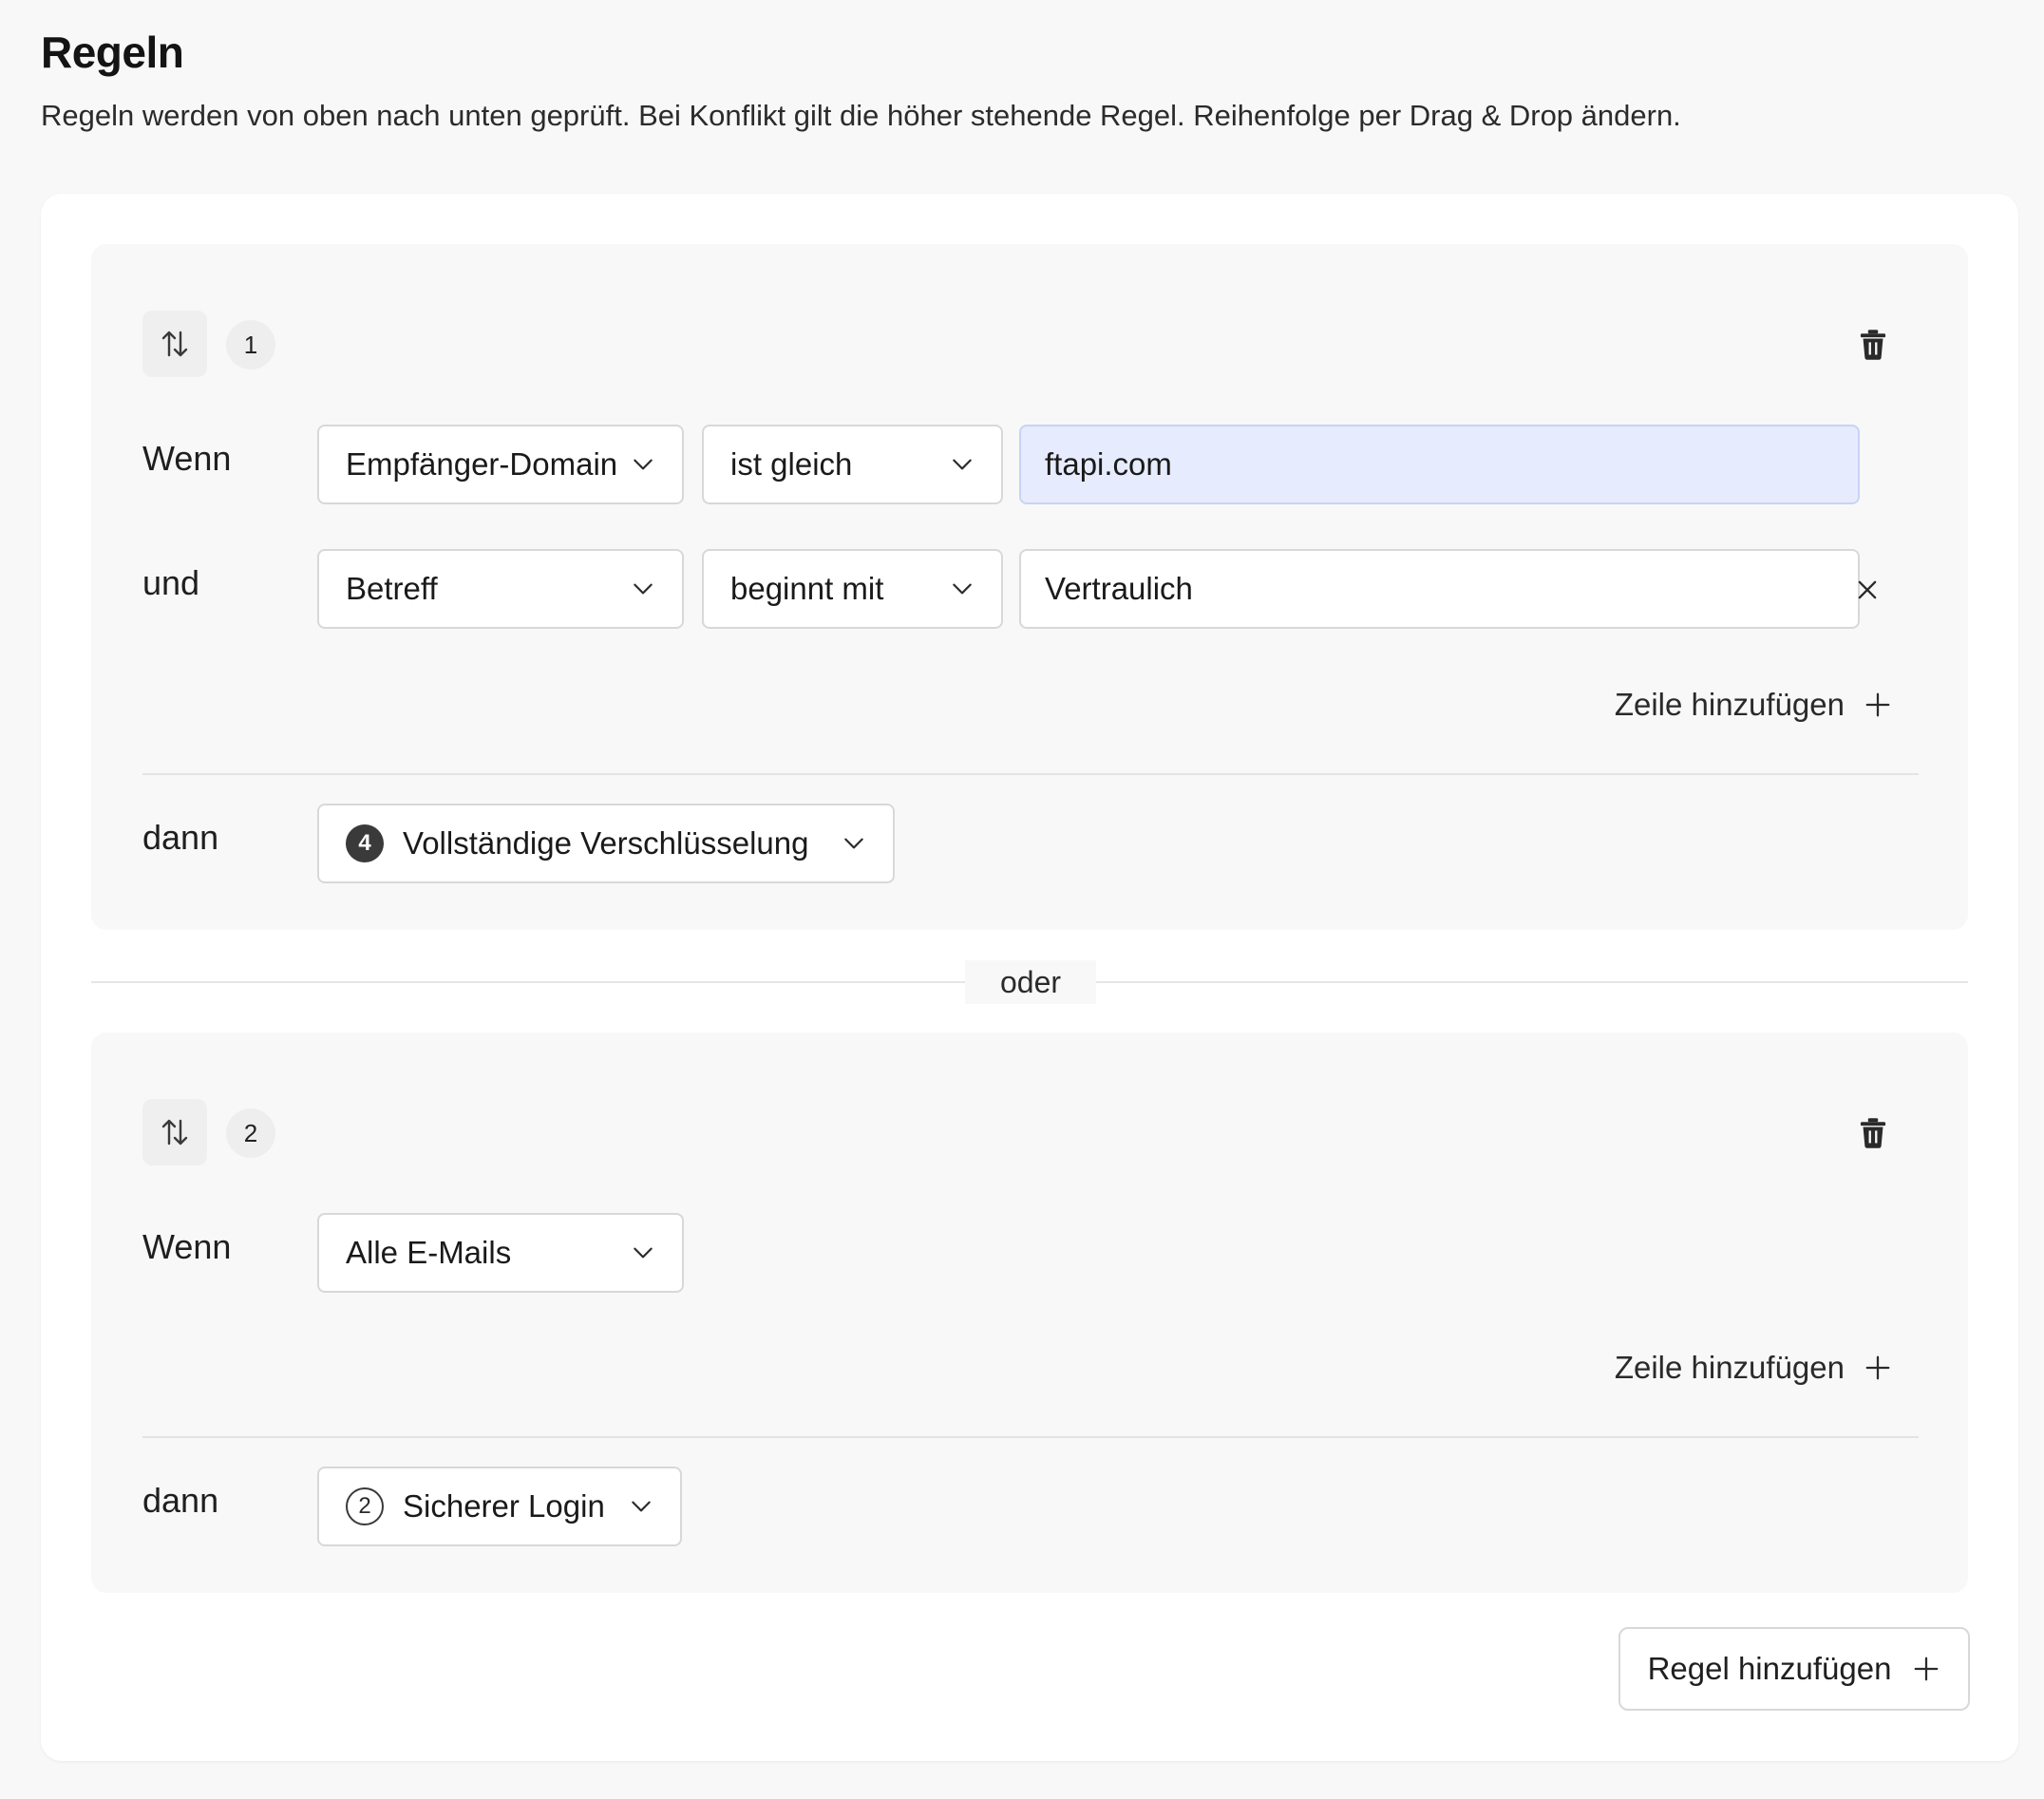 This screenshot has height=1799, width=2044. Describe the element at coordinates (429, 1252) in the screenshot. I see `field-select-value: Alle E-Mails` at that location.